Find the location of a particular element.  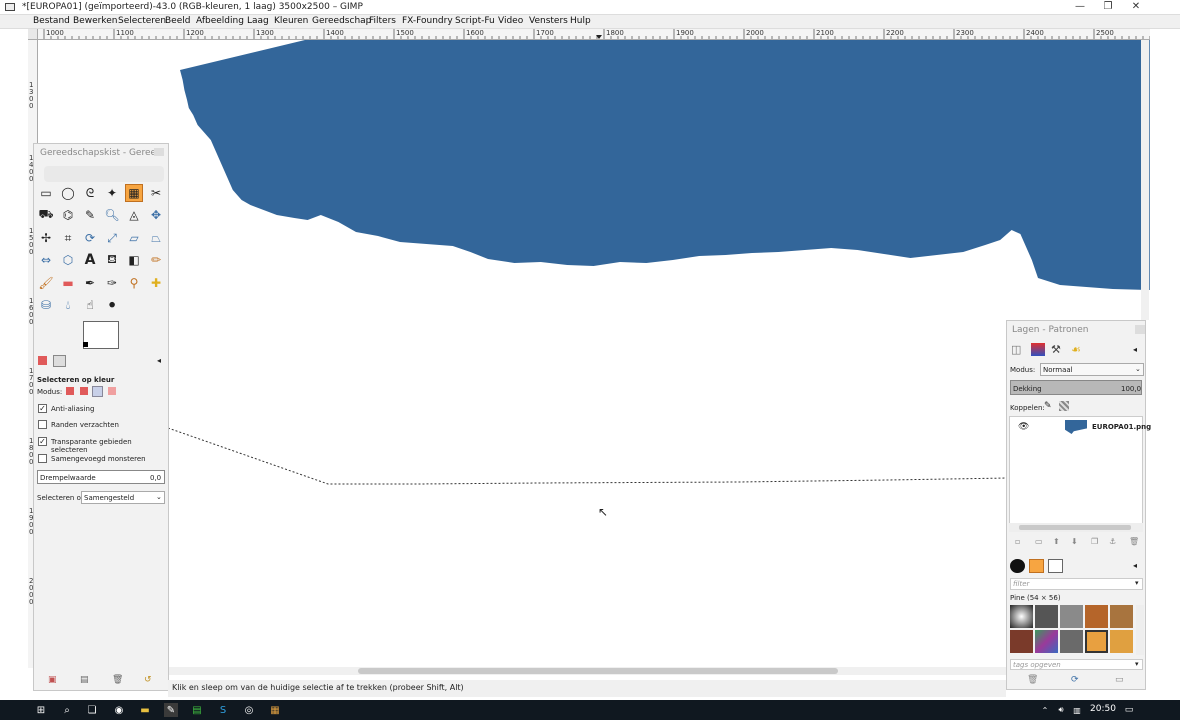

feather-checkbox is located at coordinates (42, 424).